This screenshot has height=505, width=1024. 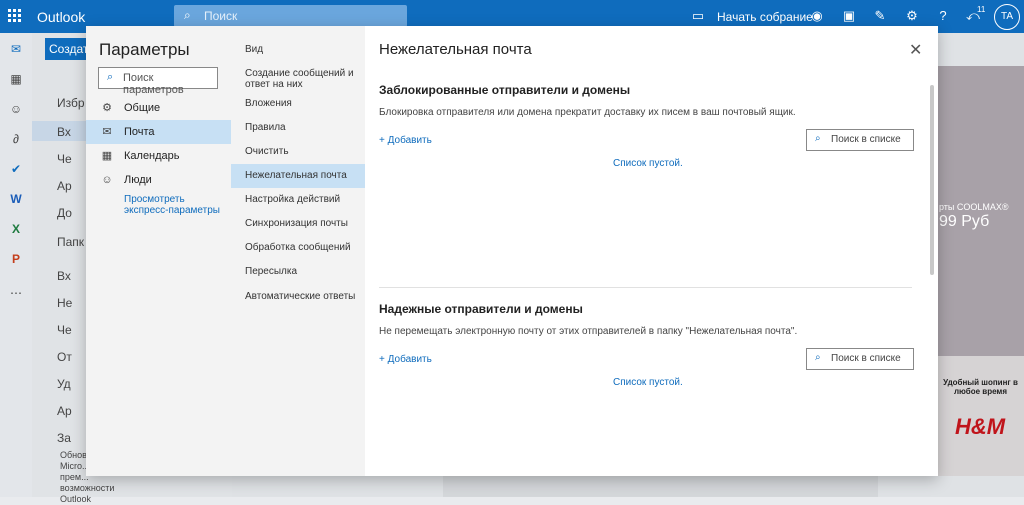 What do you see at coordinates (290, 16) in the screenshot?
I see `search-box: ⌕ Поиск` at bounding box center [290, 16].